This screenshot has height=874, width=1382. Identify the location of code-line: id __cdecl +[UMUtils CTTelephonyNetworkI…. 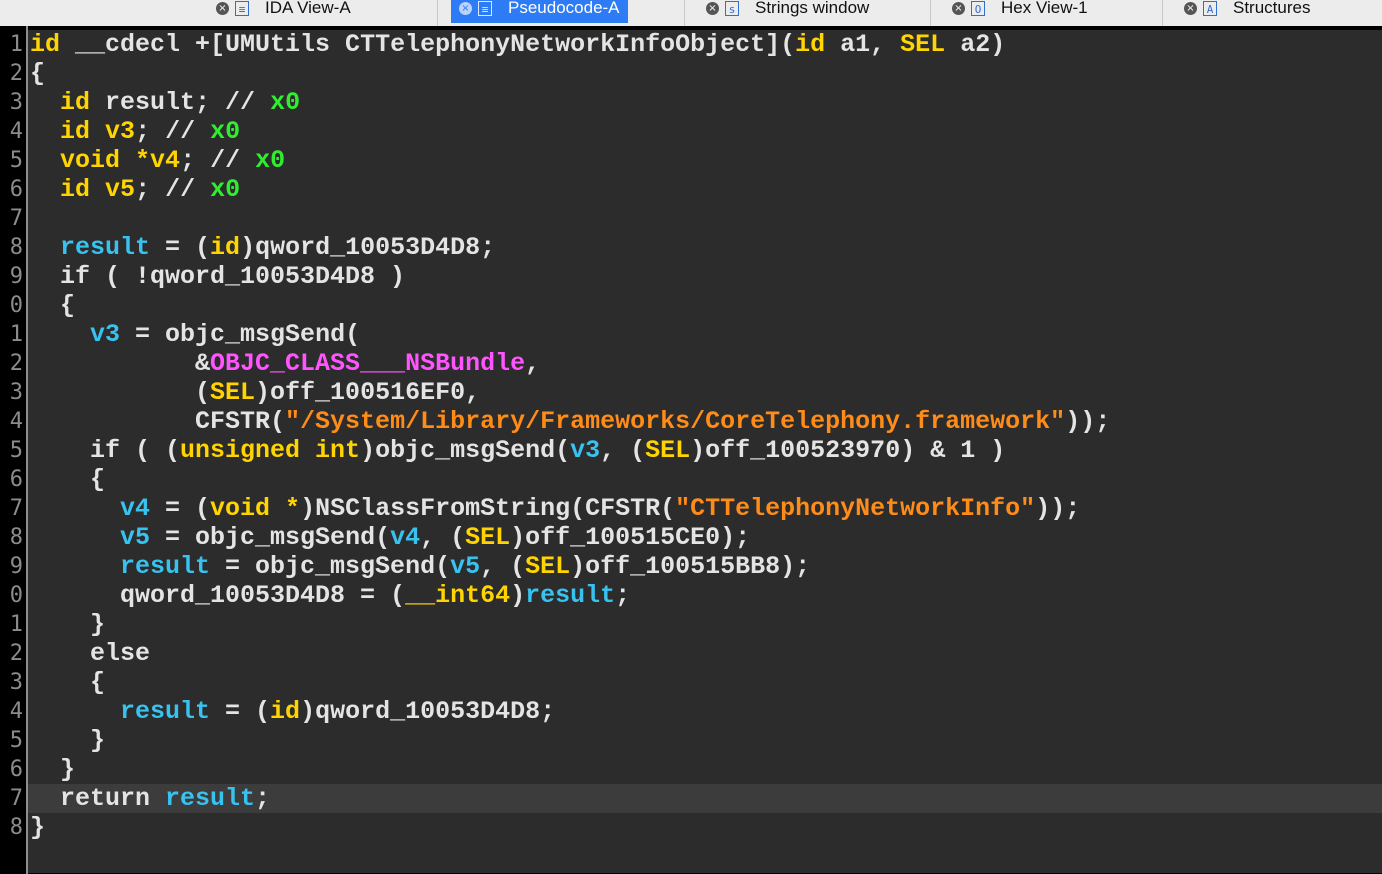
(705, 44).